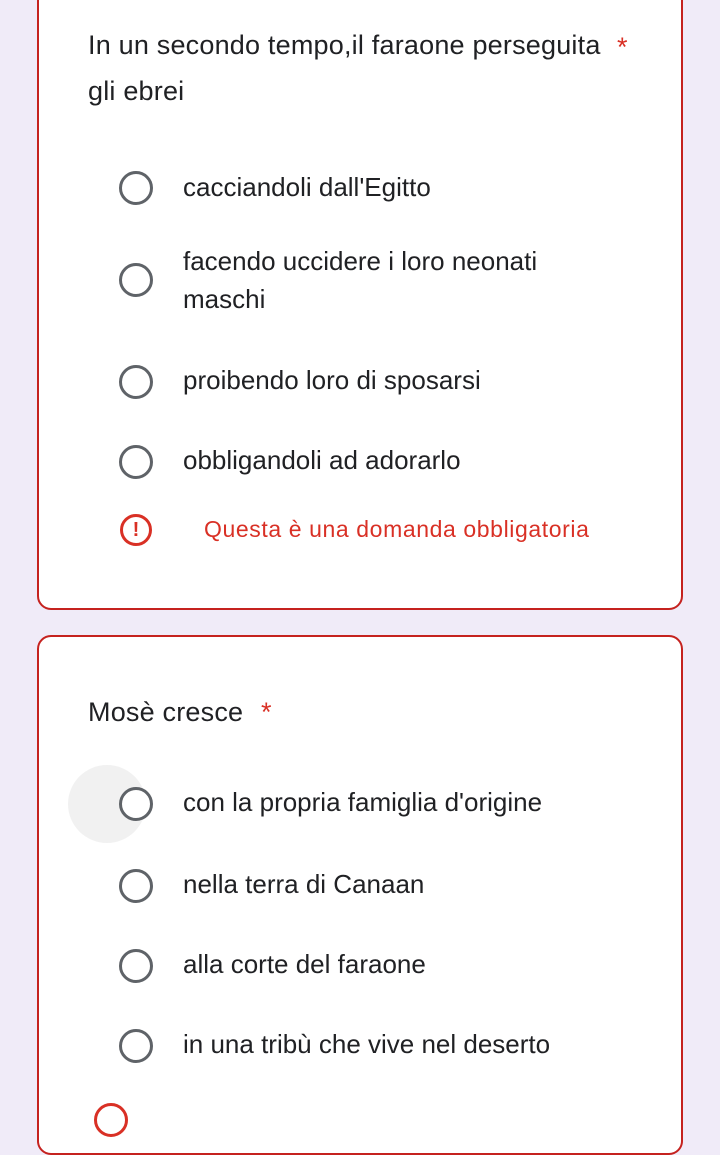 The image size is (720, 1155). Describe the element at coordinates (111, 1120) in the screenshot. I see `exclamation-icon` at that location.